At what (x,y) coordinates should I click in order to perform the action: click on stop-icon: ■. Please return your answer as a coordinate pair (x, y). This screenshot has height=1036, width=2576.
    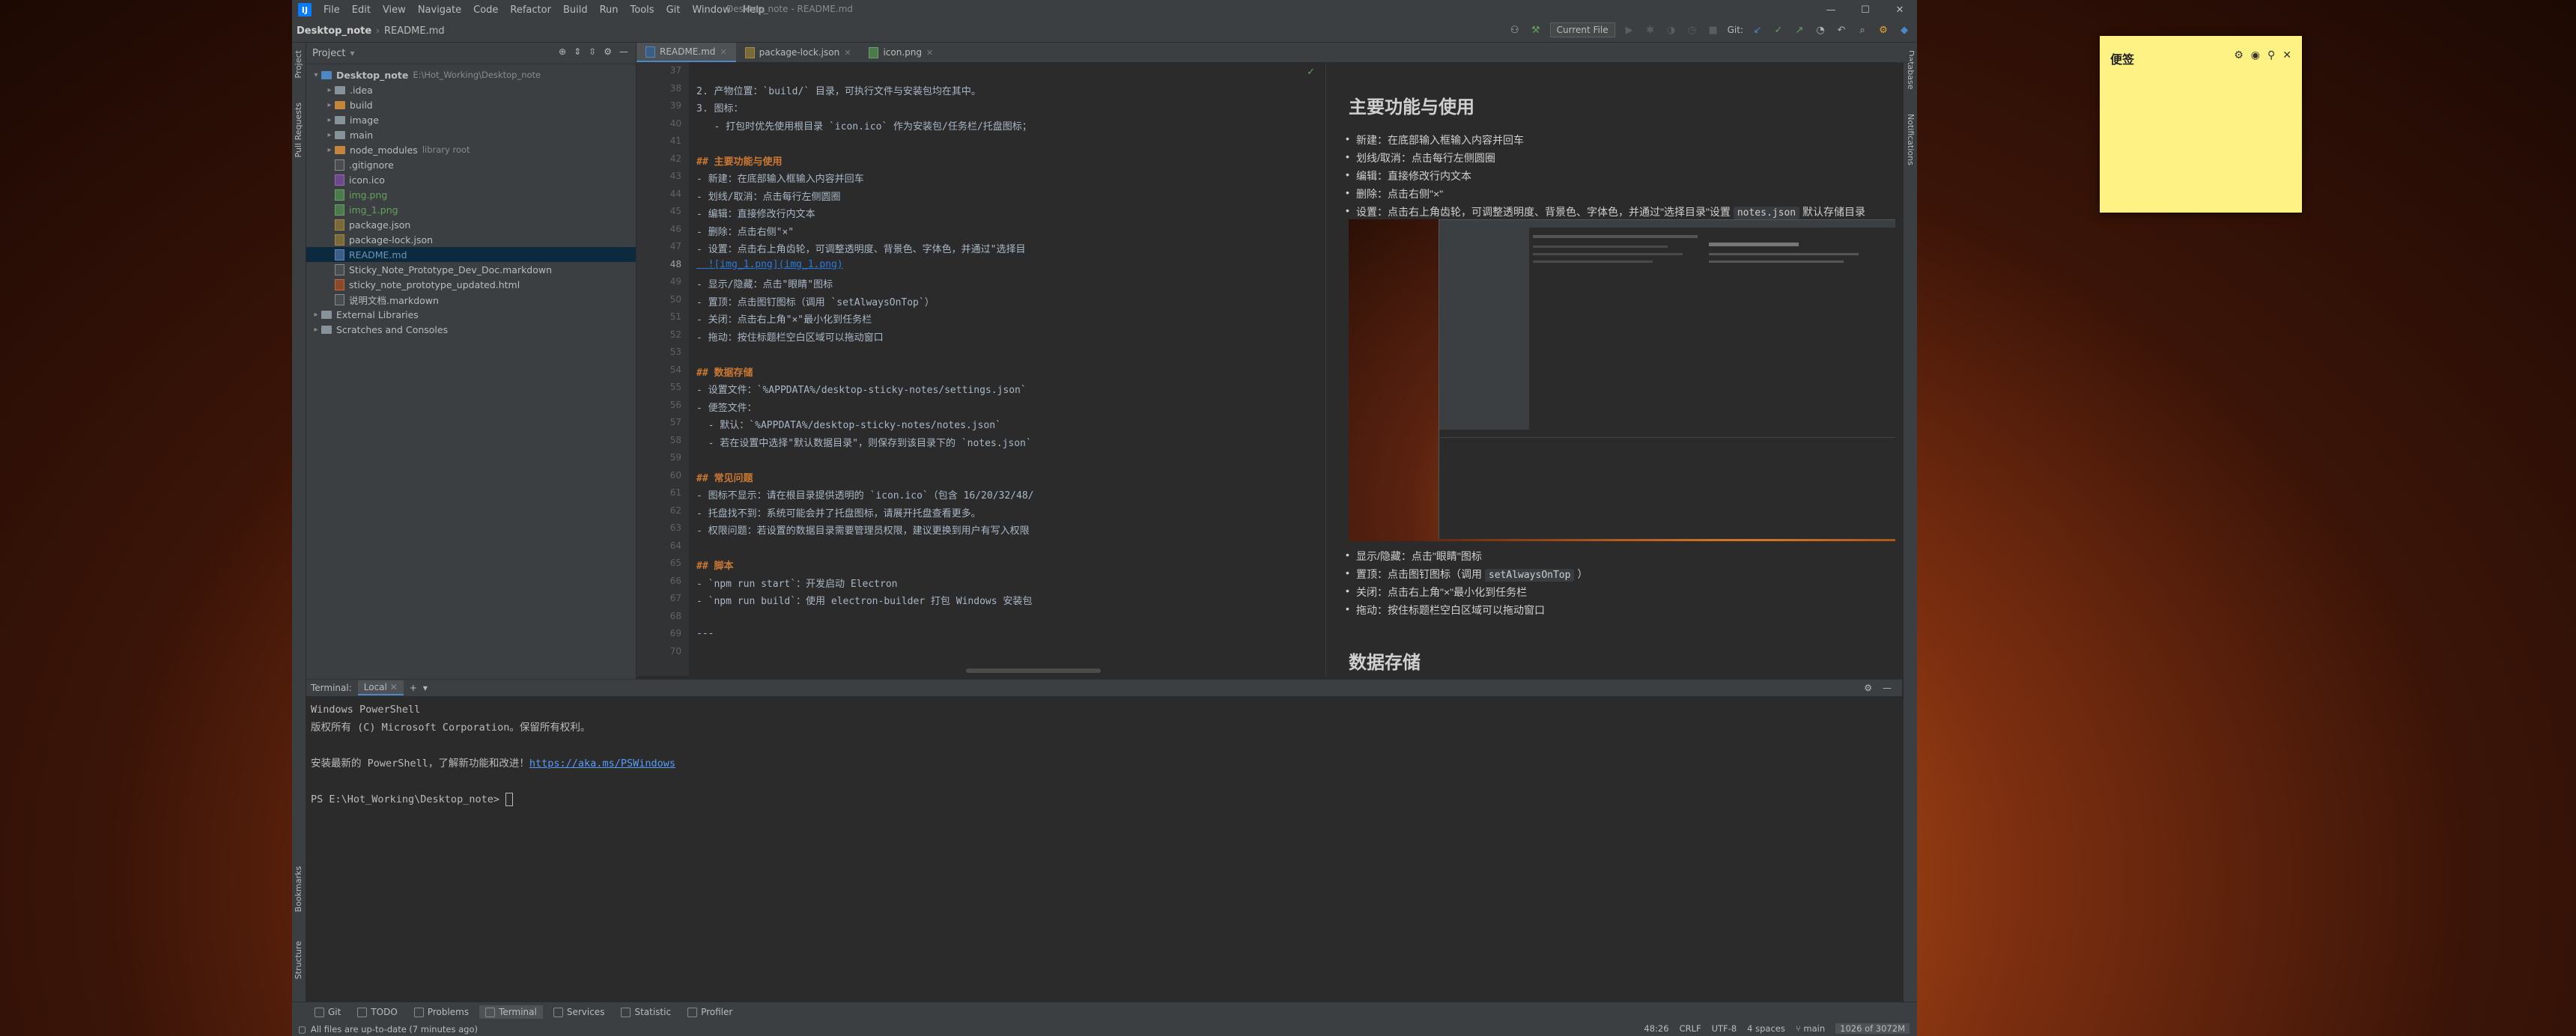
    Looking at the image, I should click on (1713, 30).